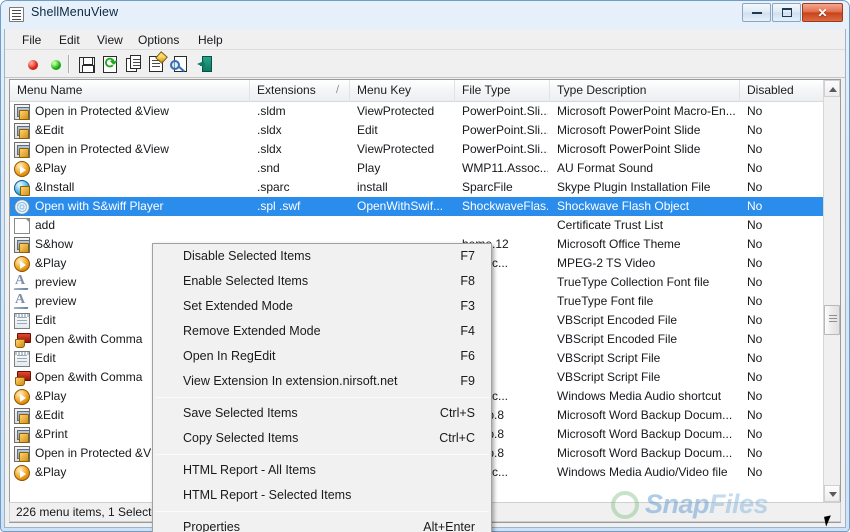 The height and width of the screenshot is (532, 850). Describe the element at coordinates (786, 12) in the screenshot. I see `maximize-button` at that location.